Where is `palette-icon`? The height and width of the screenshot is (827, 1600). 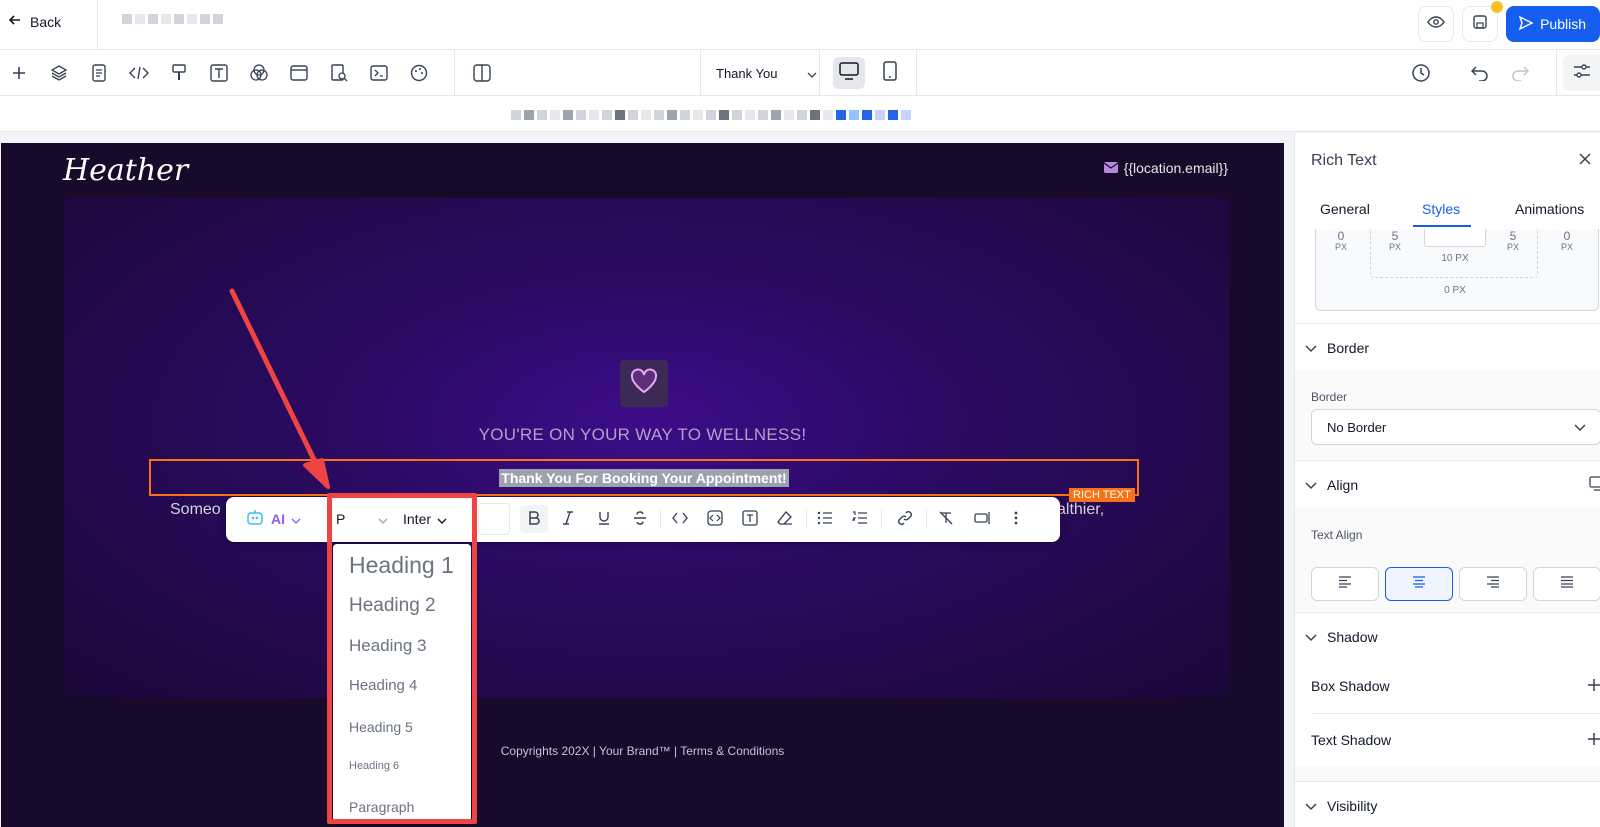 palette-icon is located at coordinates (419, 73).